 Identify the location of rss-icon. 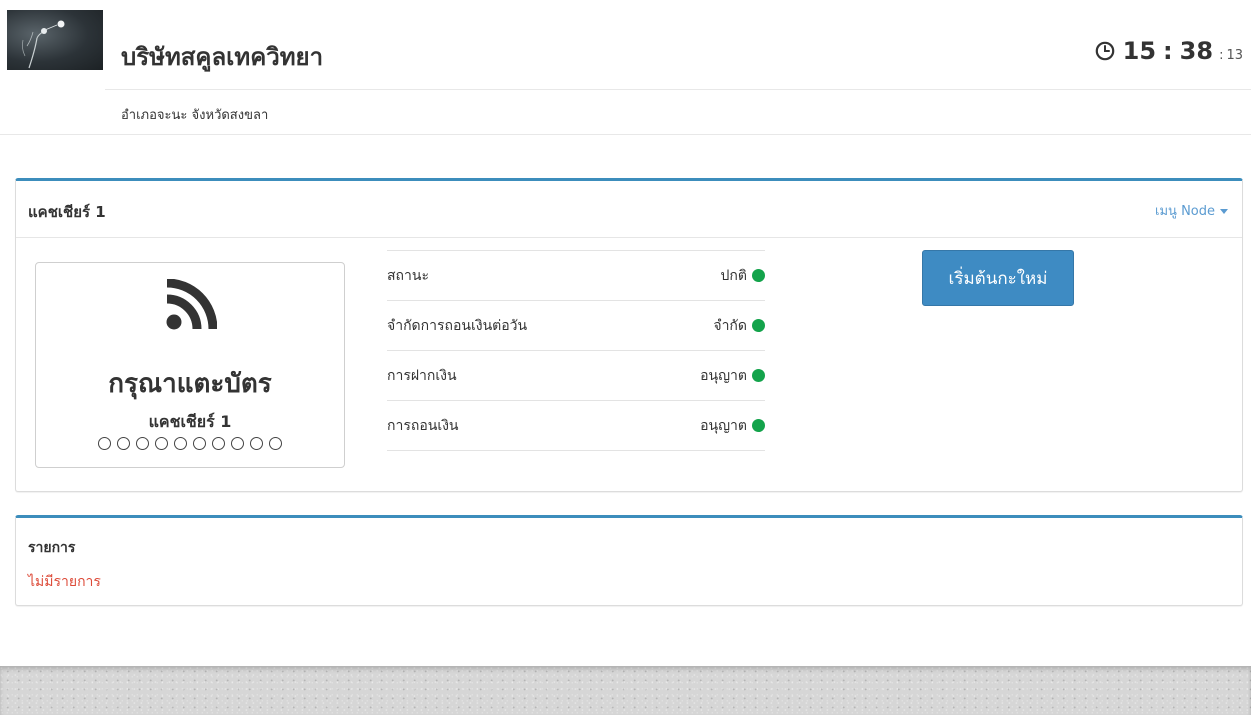
(191, 304).